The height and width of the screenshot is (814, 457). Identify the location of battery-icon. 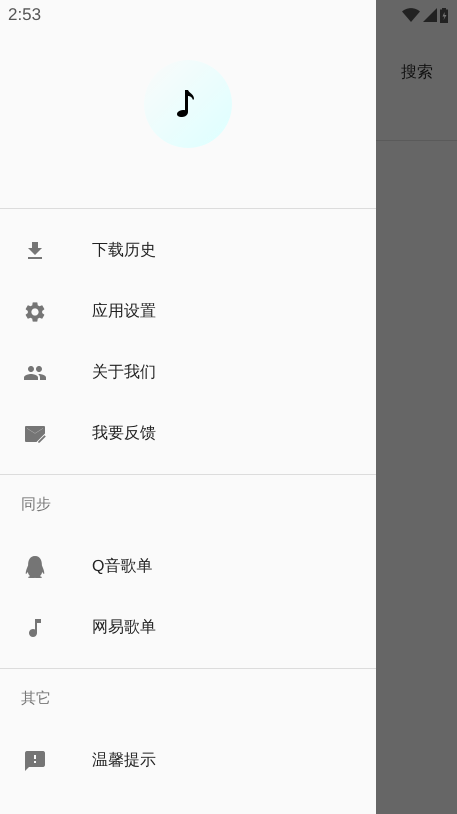
(444, 15).